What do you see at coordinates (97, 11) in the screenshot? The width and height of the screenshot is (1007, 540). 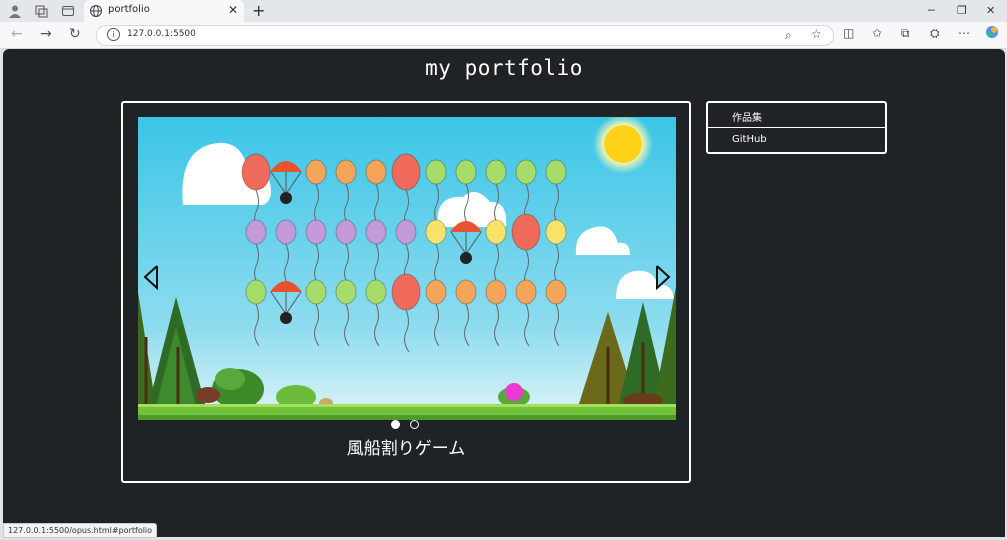 I see `globe-icon` at bounding box center [97, 11].